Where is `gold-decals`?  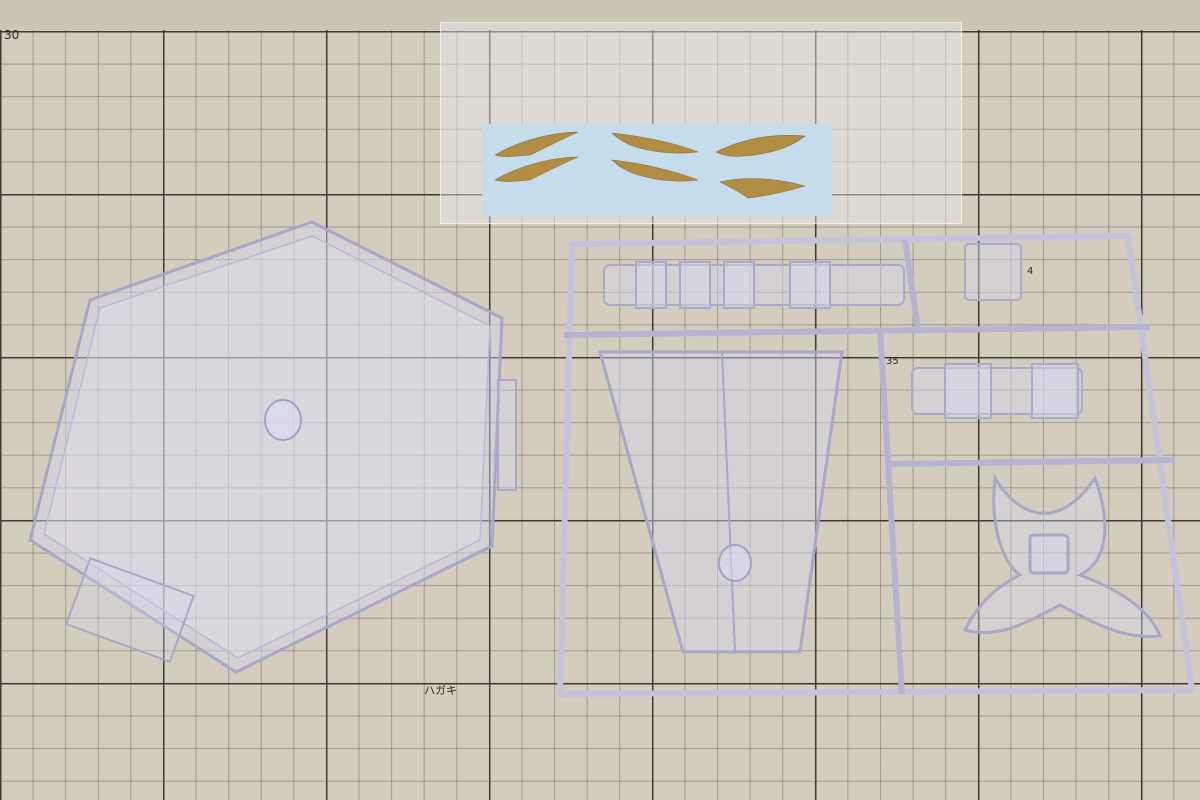 gold-decals is located at coordinates (650, 165).